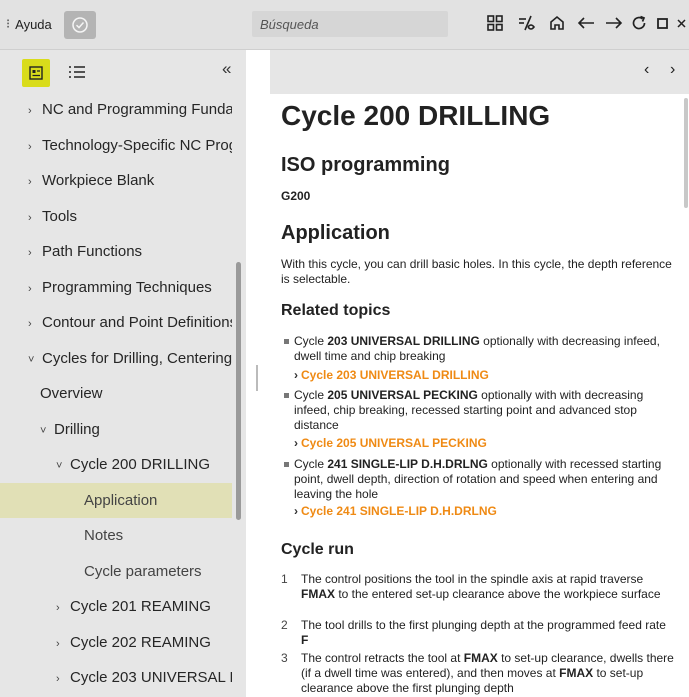 Image resolution: width=689 pixels, height=697 pixels. Describe the element at coordinates (140, 642) in the screenshot. I see `toc-item-label: Cycle 202 REAMING` at that location.